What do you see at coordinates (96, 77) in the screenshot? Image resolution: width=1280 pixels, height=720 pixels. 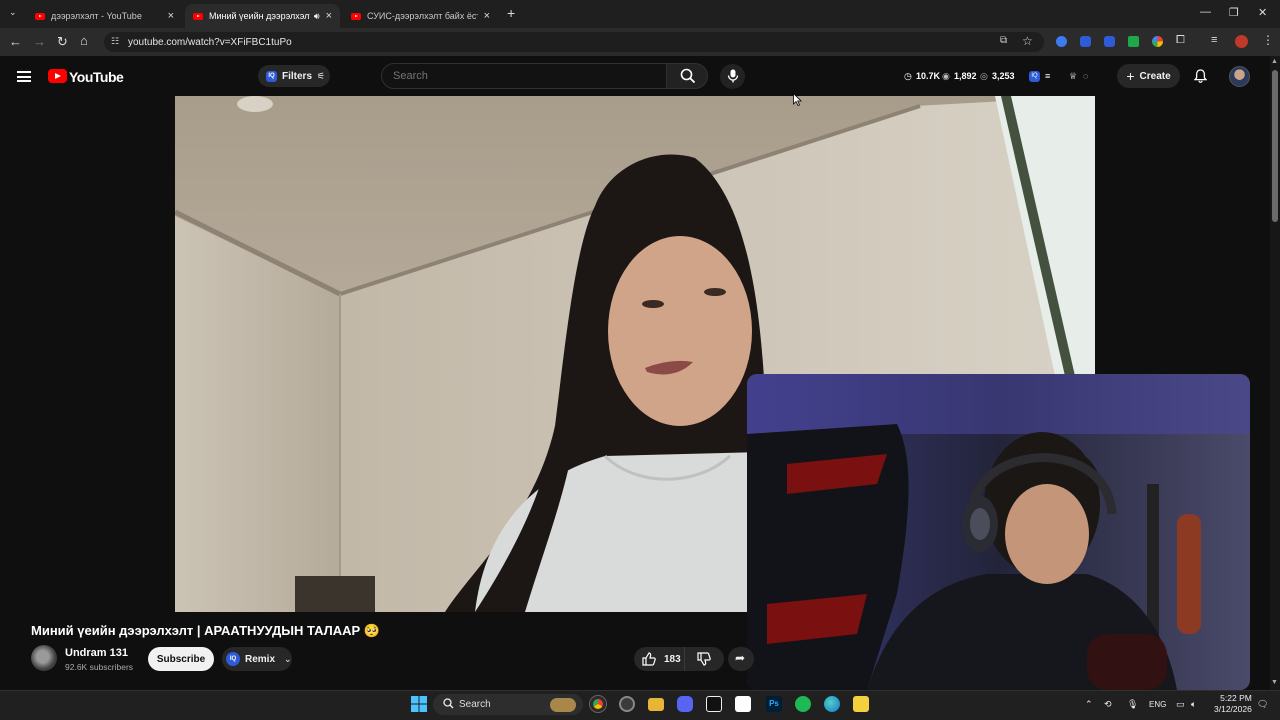 I see `youtube-logo-text: YouTube` at bounding box center [96, 77].